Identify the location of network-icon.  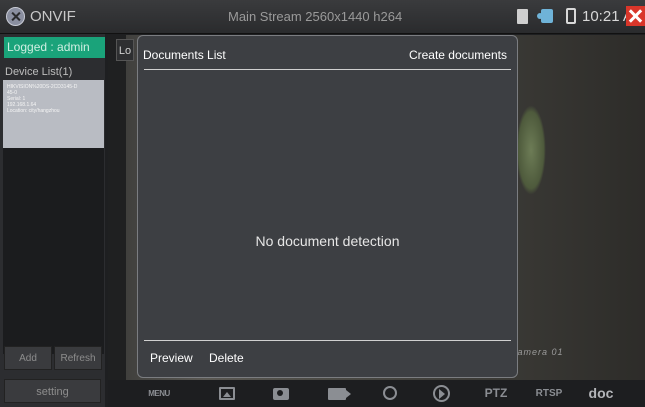
(545, 16).